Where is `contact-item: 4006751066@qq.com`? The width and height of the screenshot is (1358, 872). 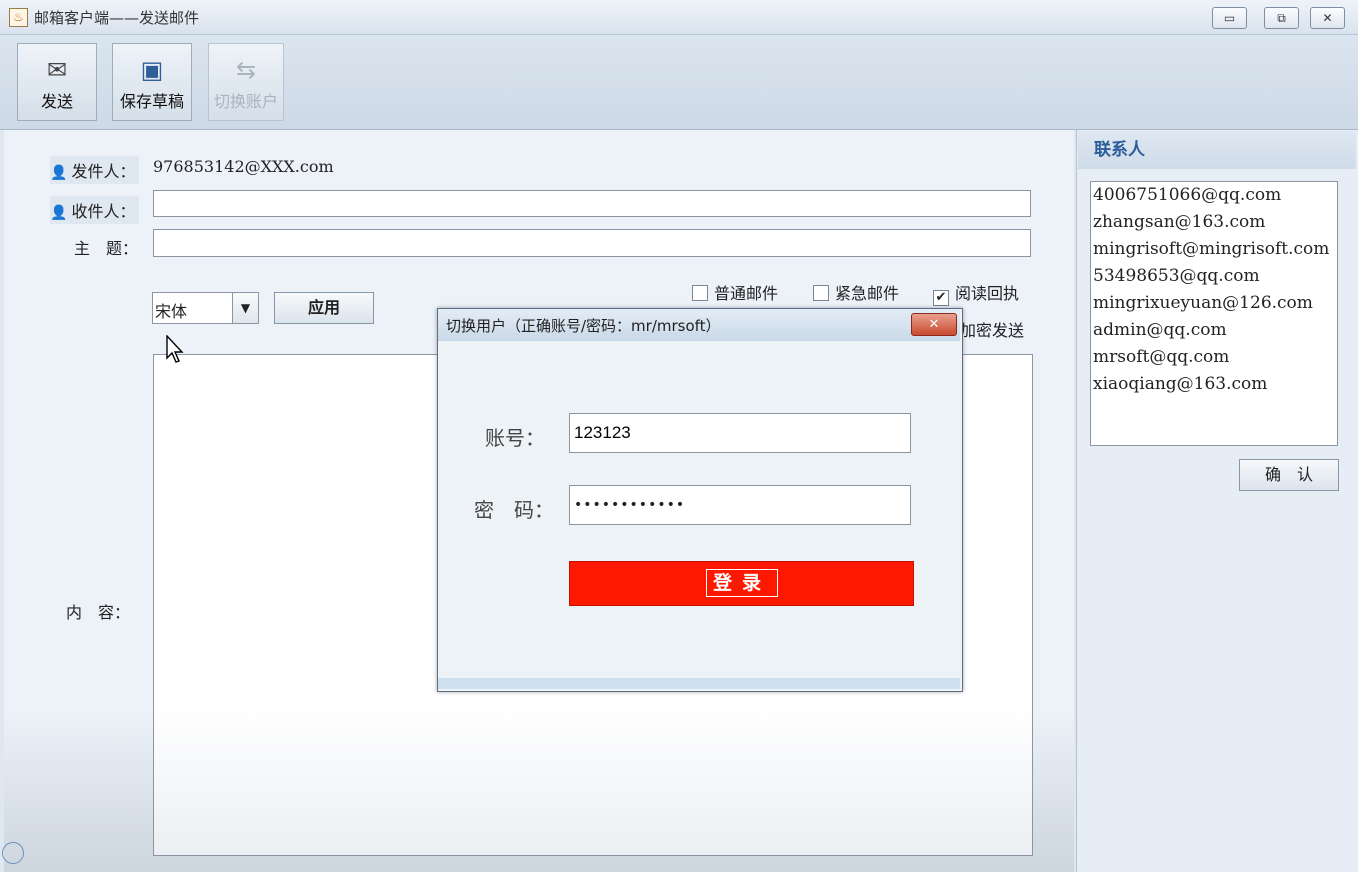
contact-item: 4006751066@qq.com is located at coordinates (1214, 195).